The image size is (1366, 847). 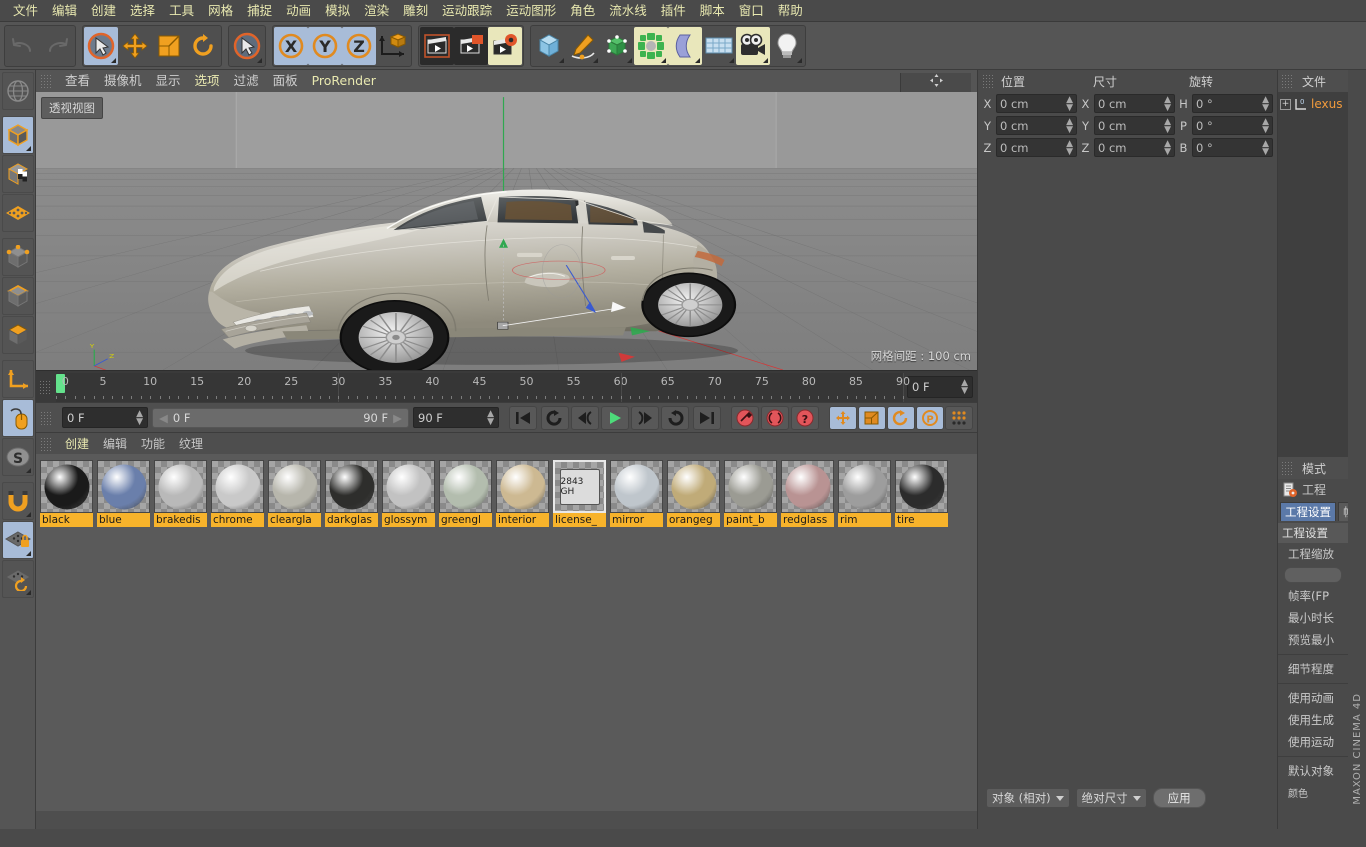 What do you see at coordinates (351, 493) in the screenshot?
I see `material-cell: darkglas` at bounding box center [351, 493].